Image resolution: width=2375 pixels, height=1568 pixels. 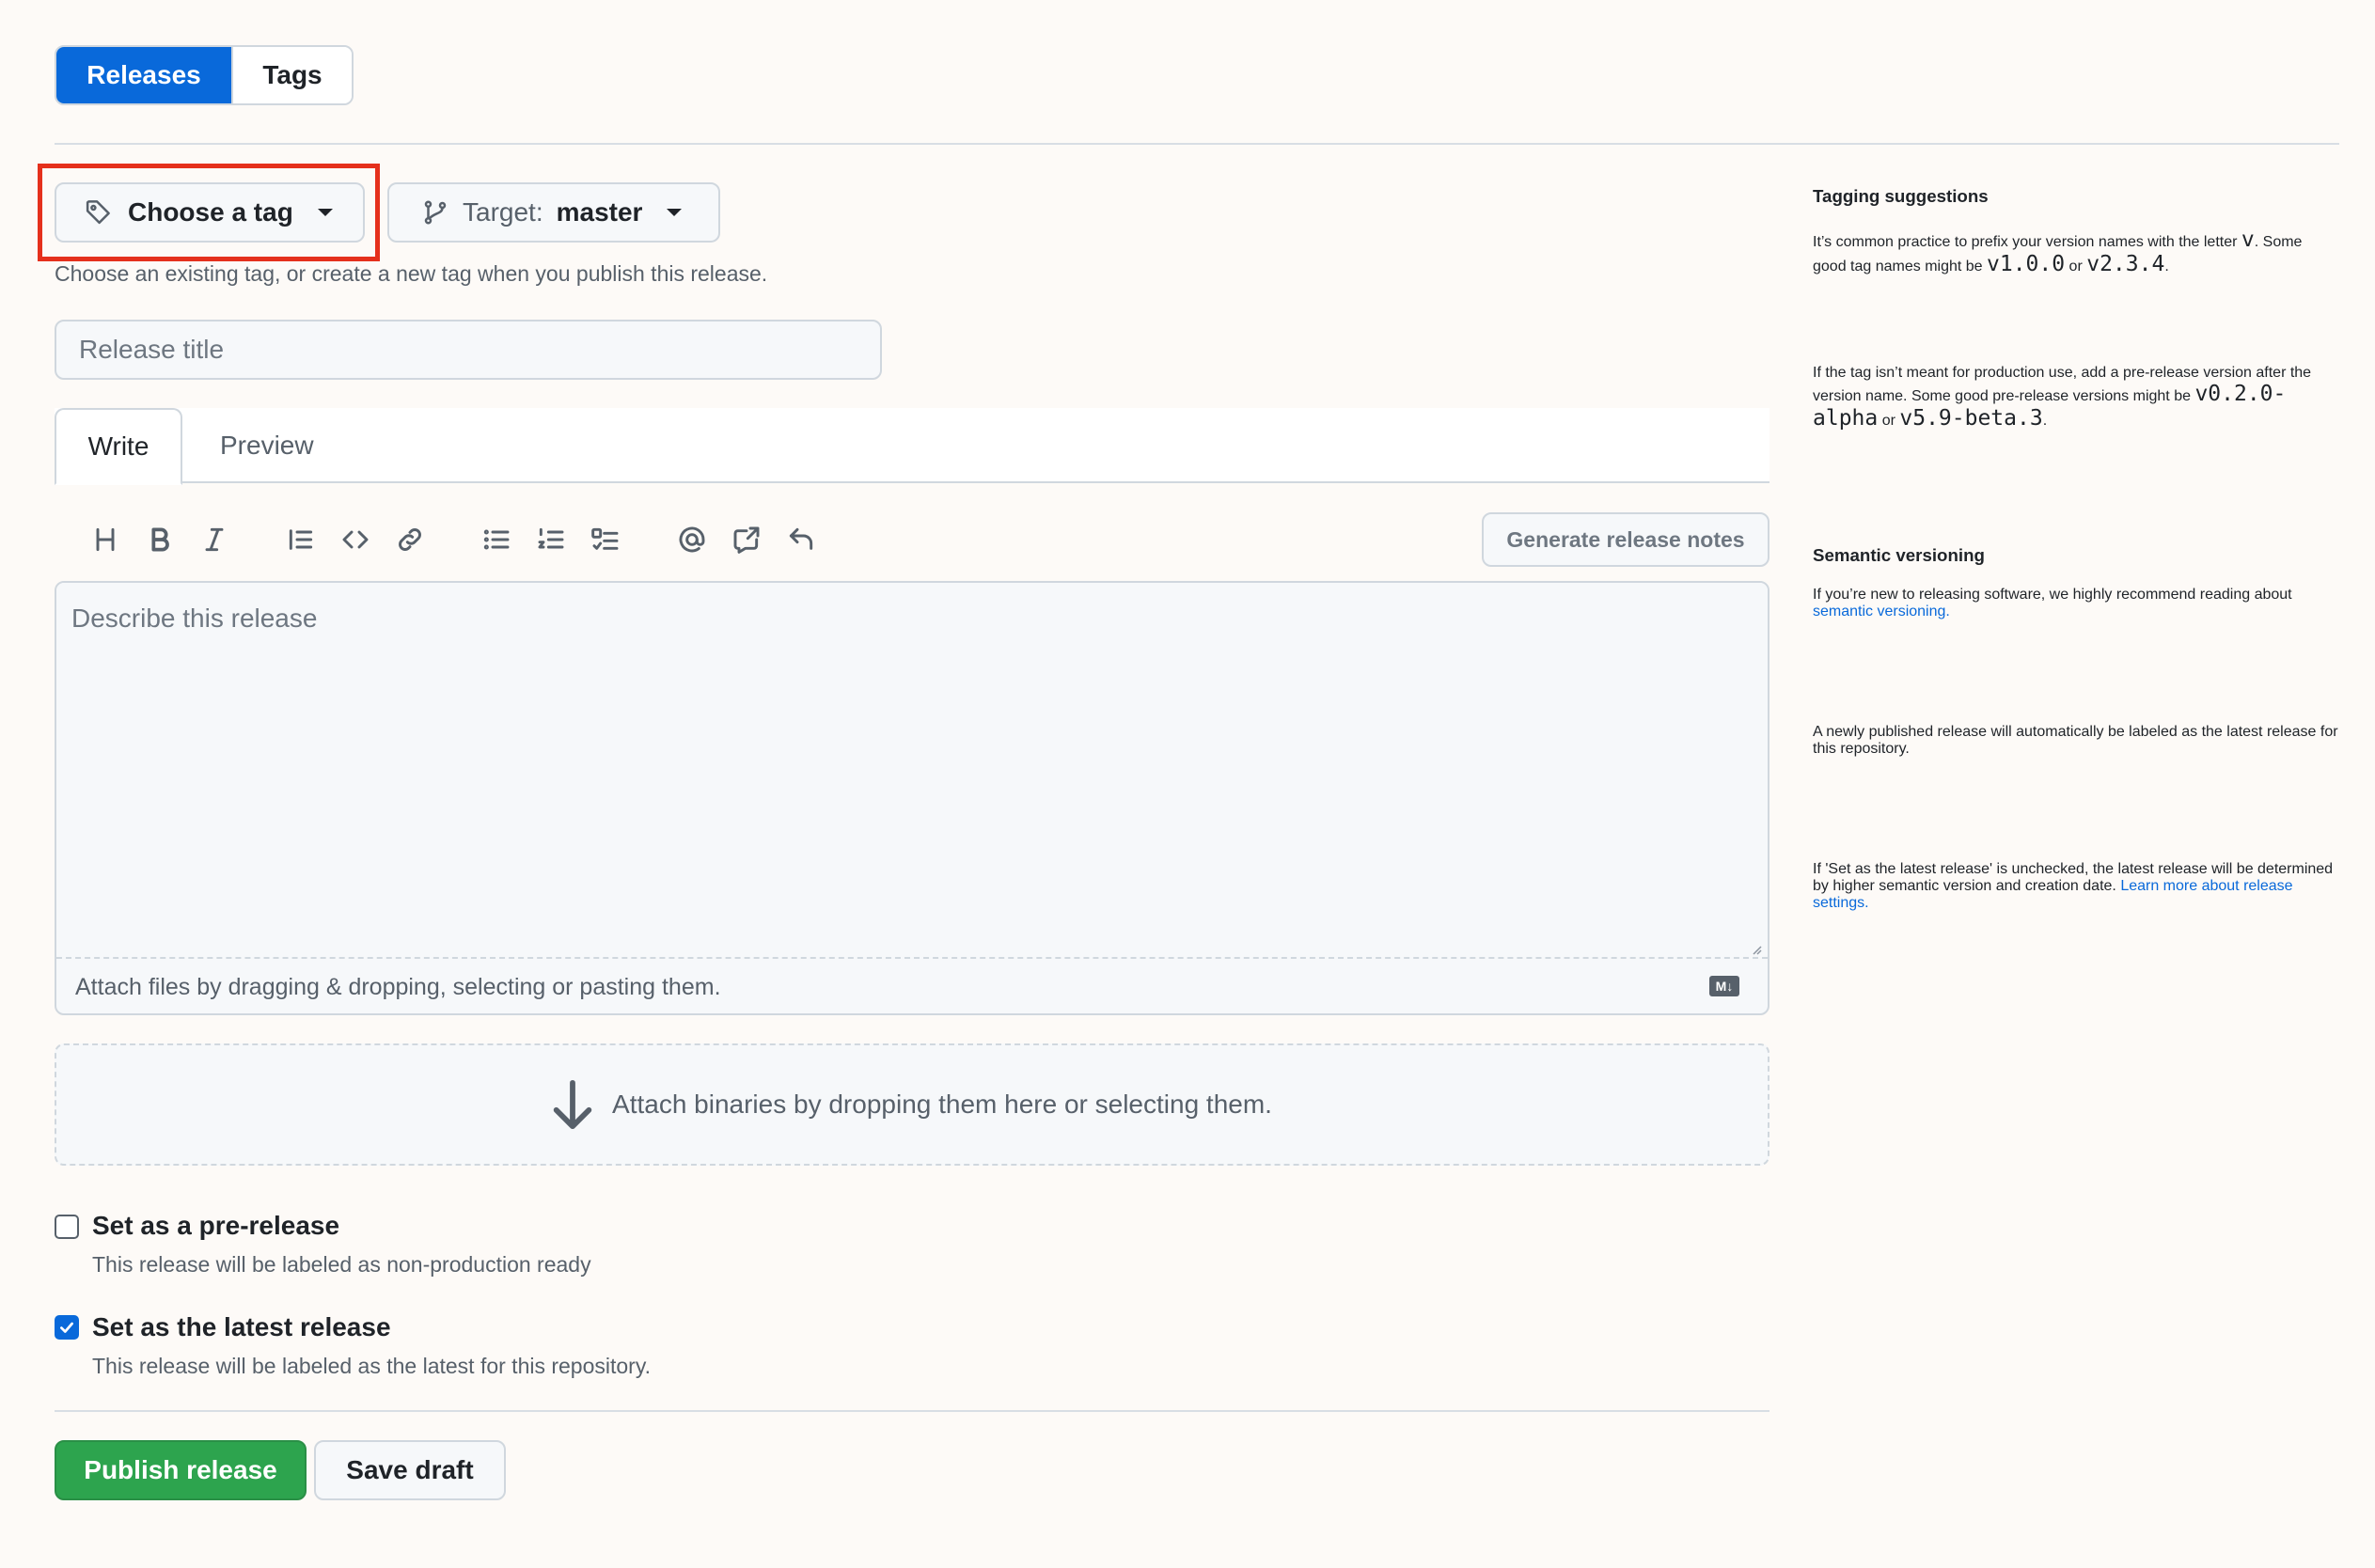 What do you see at coordinates (215, 1226) in the screenshot?
I see `prerelease-label: Set as a pre-release` at bounding box center [215, 1226].